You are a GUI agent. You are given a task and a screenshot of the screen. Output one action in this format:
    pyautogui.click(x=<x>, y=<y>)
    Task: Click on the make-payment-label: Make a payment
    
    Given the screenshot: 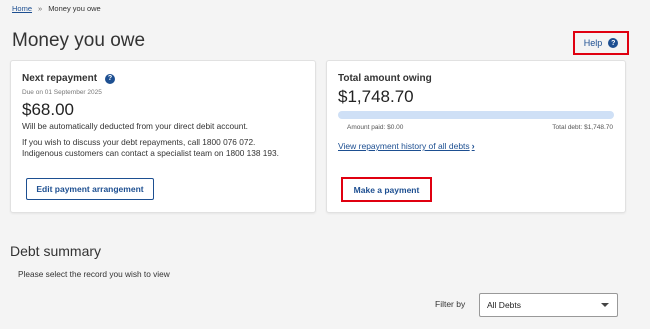 What is the action you would take?
    pyautogui.click(x=386, y=189)
    